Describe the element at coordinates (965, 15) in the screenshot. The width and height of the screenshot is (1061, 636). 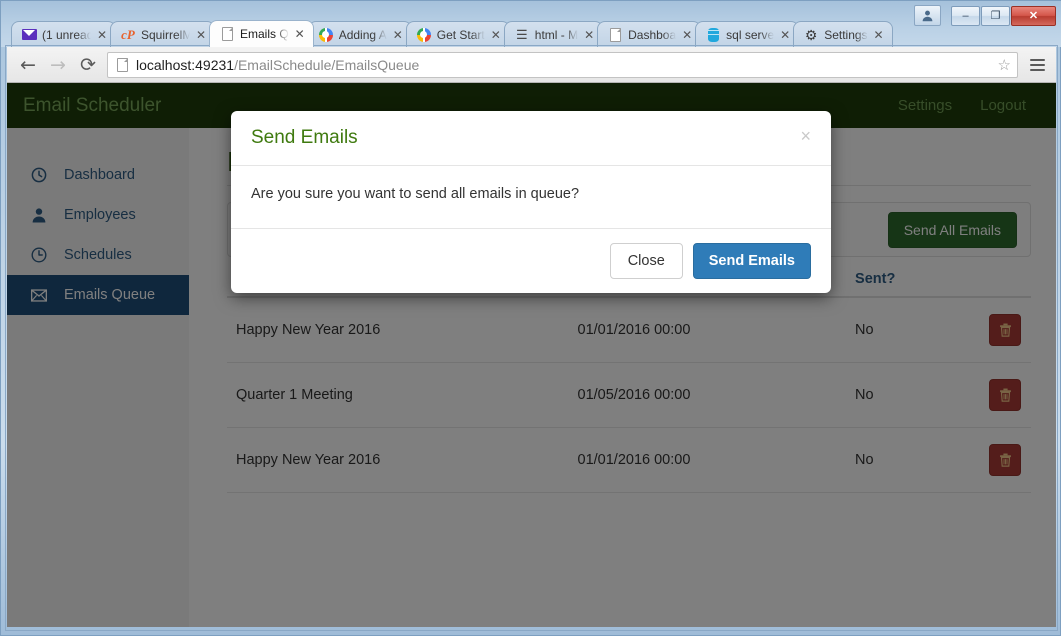
I see `minimize-button: –` at that location.